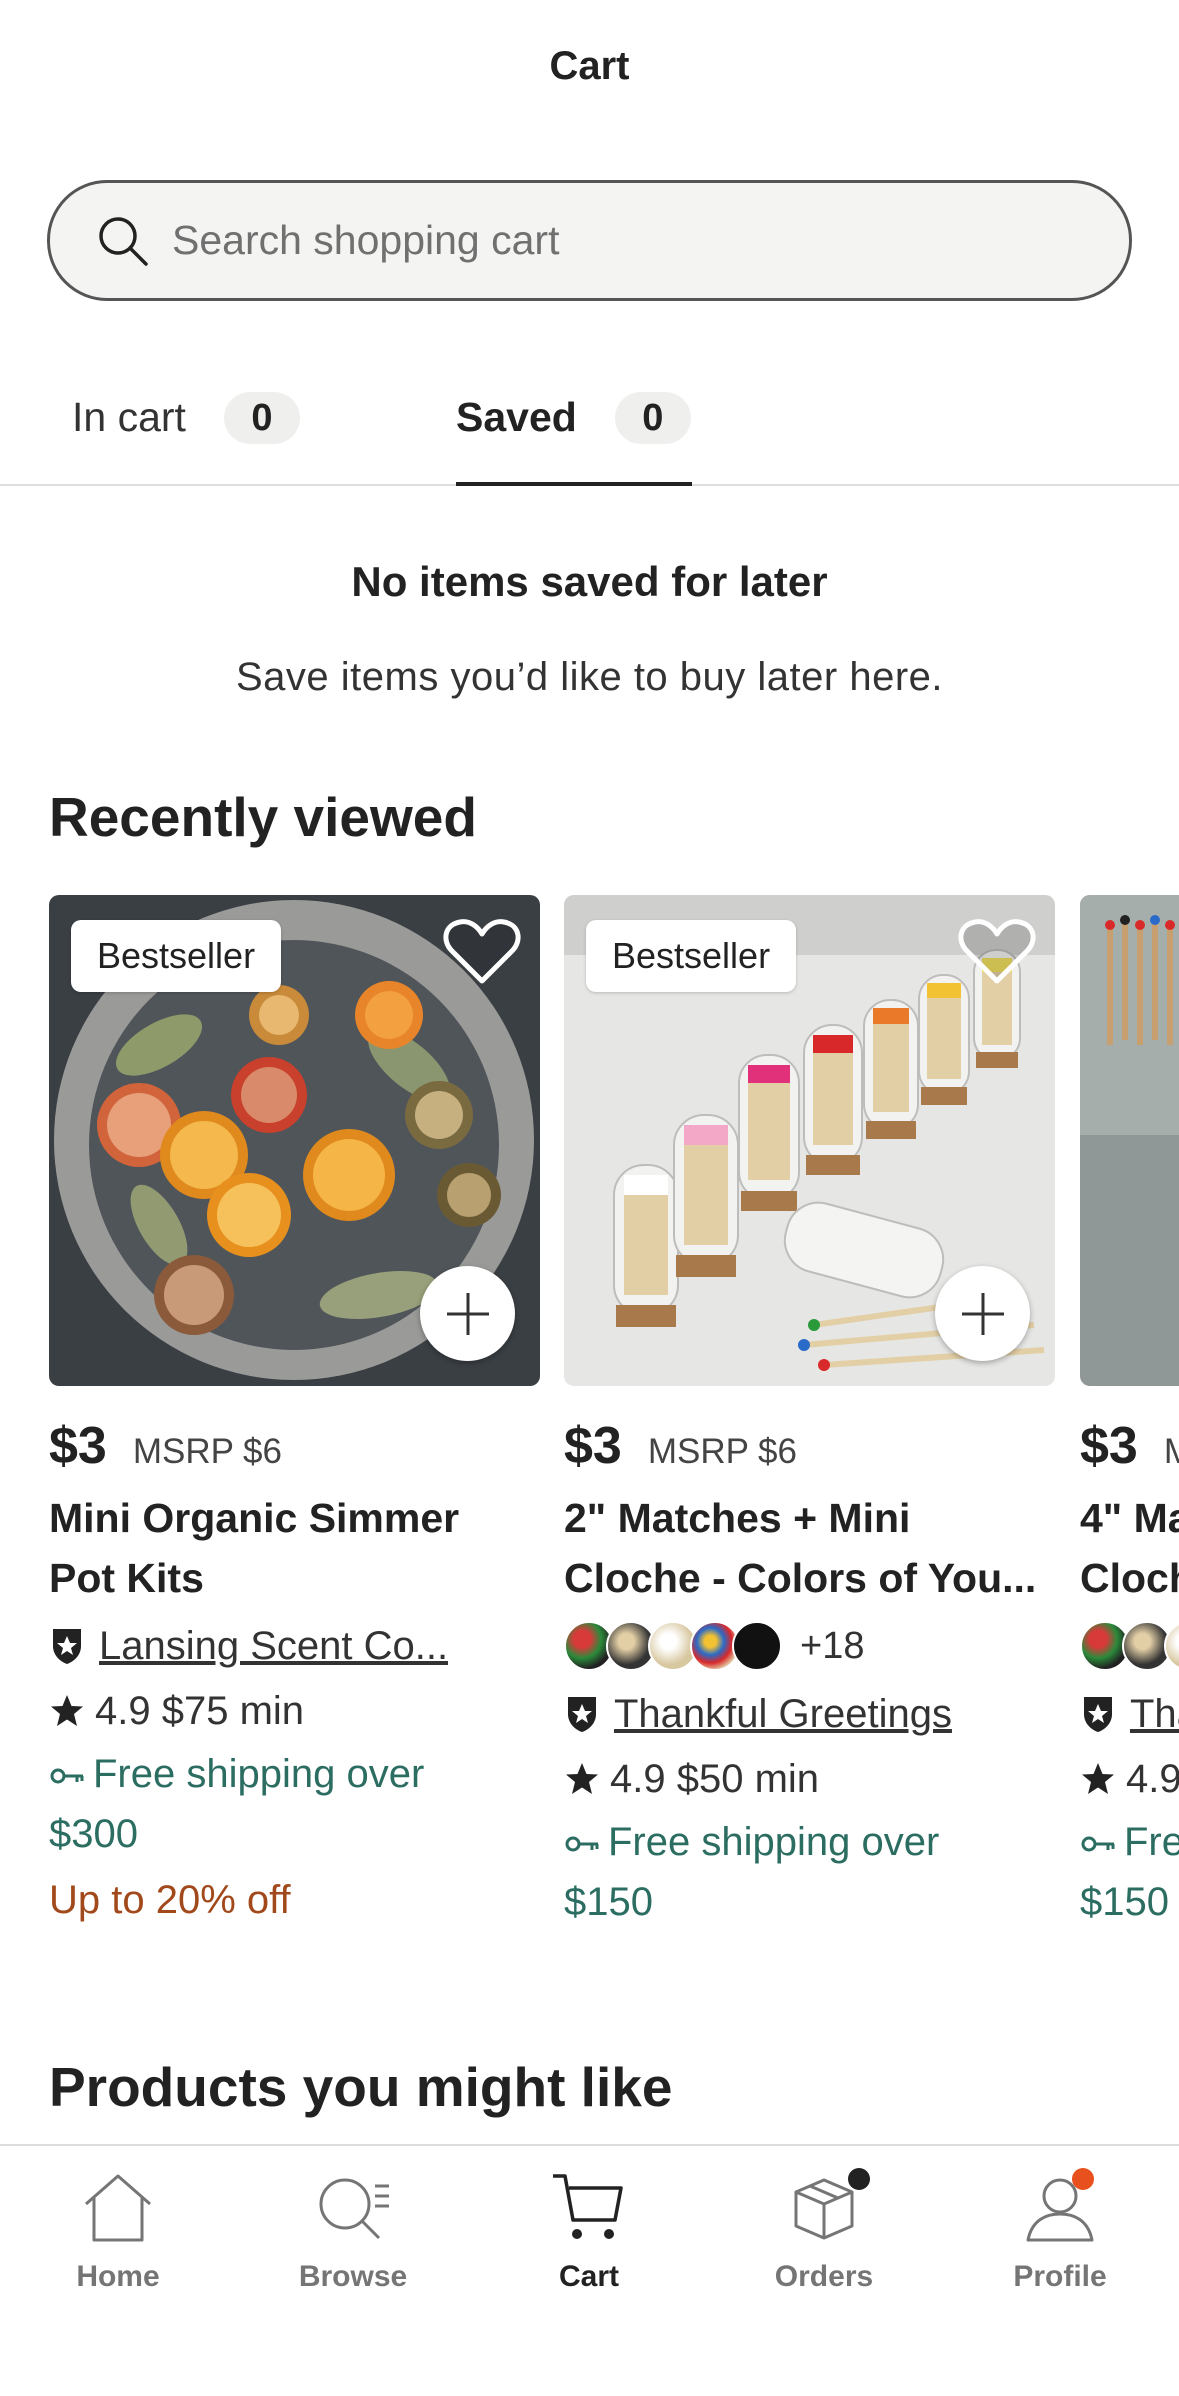 This screenshot has height=2396, width=1179. What do you see at coordinates (824, 2231) in the screenshot?
I see `nav-orders: Orders` at bounding box center [824, 2231].